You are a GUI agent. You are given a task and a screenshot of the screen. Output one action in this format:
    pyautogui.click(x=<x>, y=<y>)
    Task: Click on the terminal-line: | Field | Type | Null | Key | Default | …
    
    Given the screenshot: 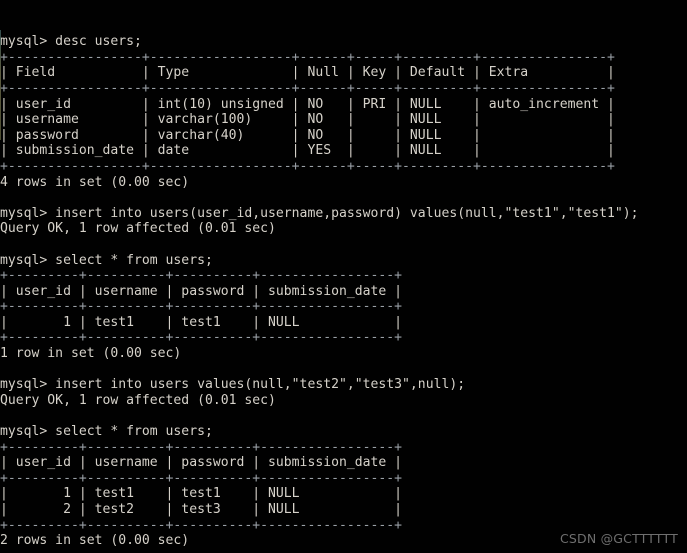 What is the action you would take?
    pyautogui.click(x=307, y=73)
    